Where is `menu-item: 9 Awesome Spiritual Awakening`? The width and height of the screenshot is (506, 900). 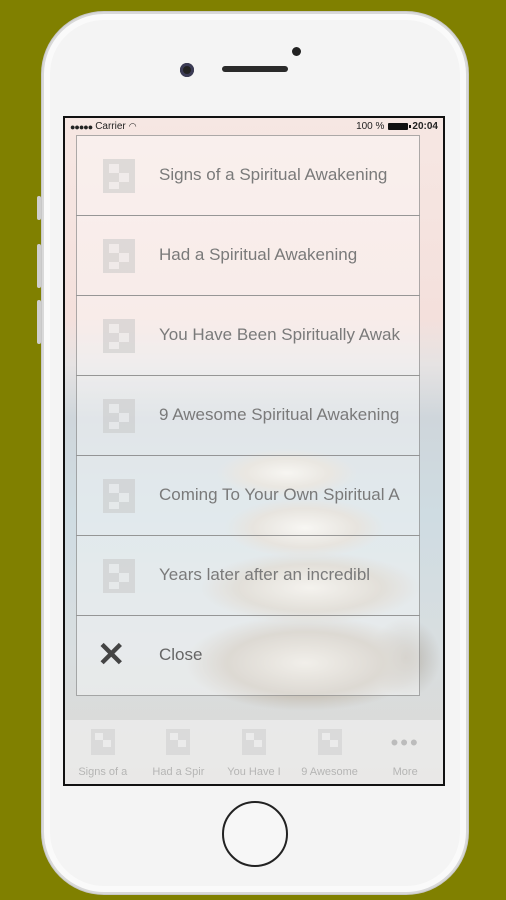 menu-item: 9 Awesome Spiritual Awakening is located at coordinates (248, 415).